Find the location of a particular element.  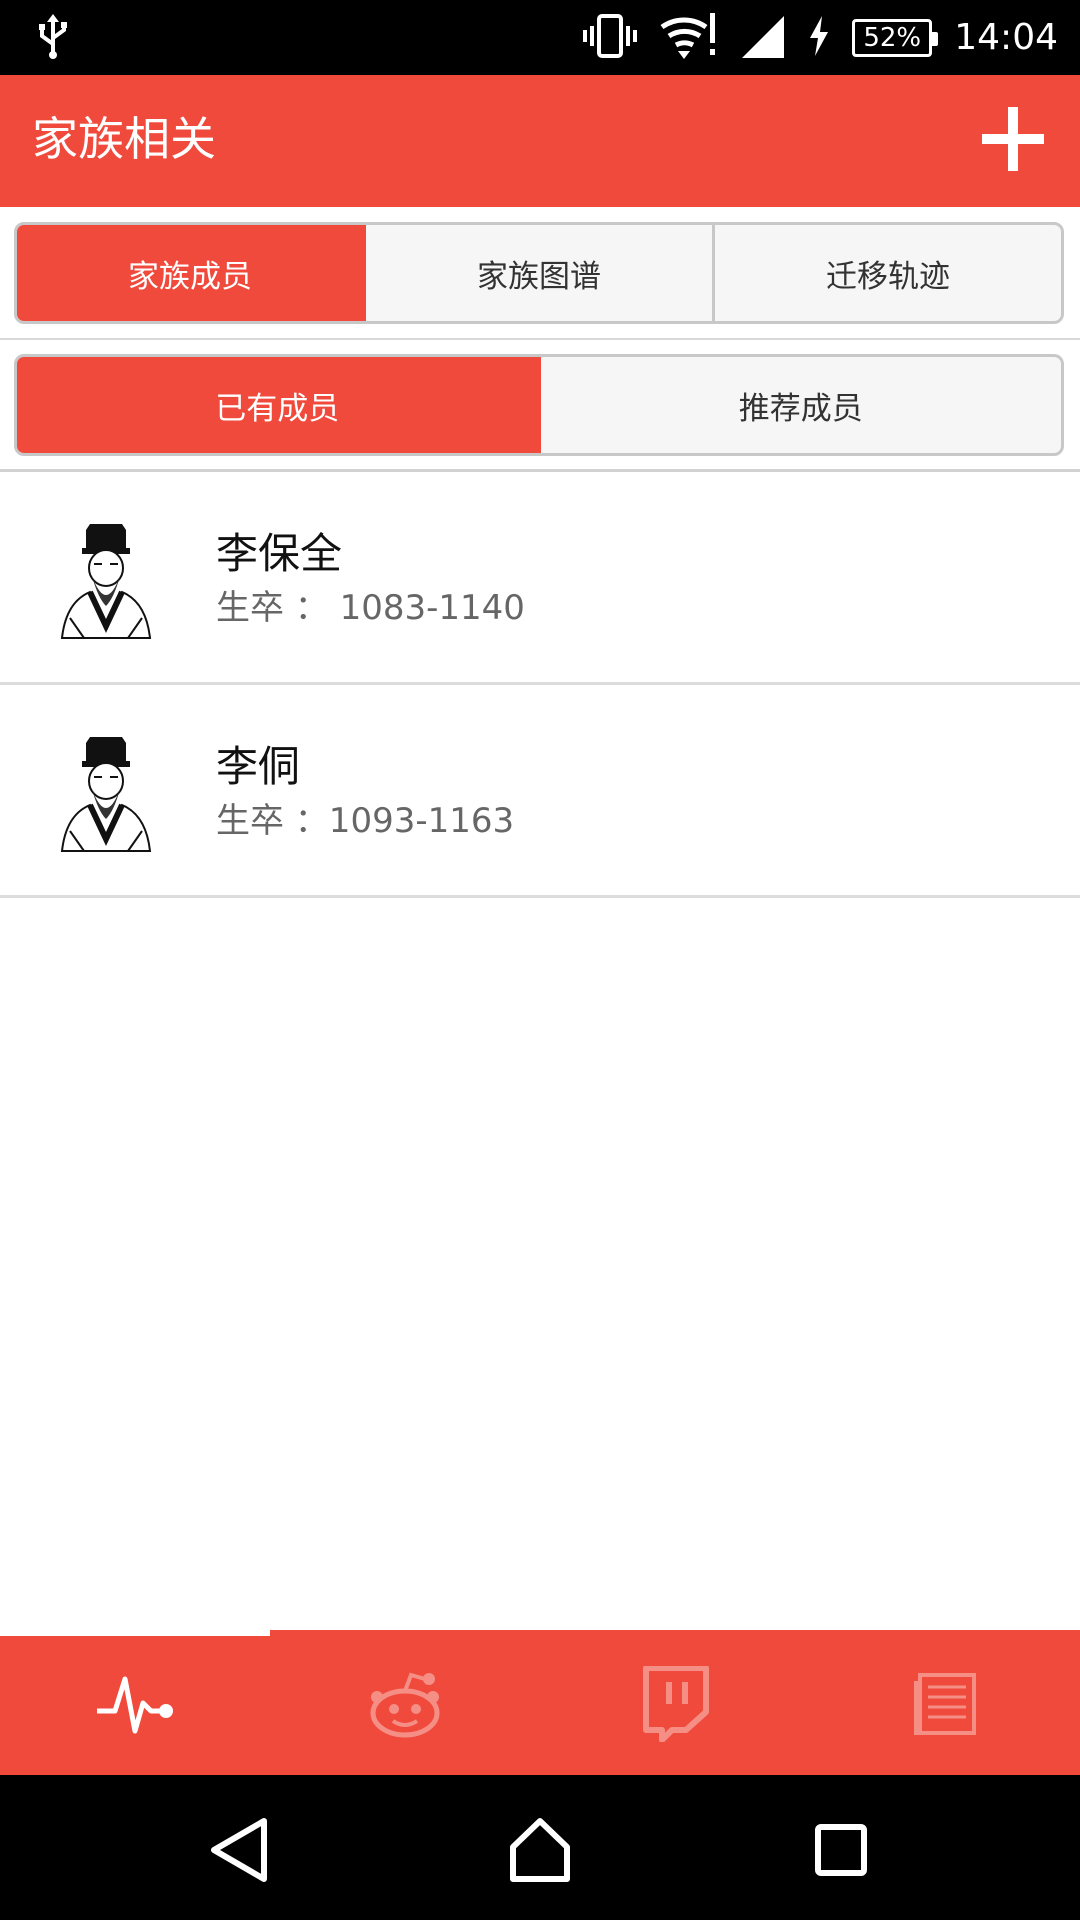

member-dates: 生卒 ：1093-1163 is located at coordinates (365, 821).